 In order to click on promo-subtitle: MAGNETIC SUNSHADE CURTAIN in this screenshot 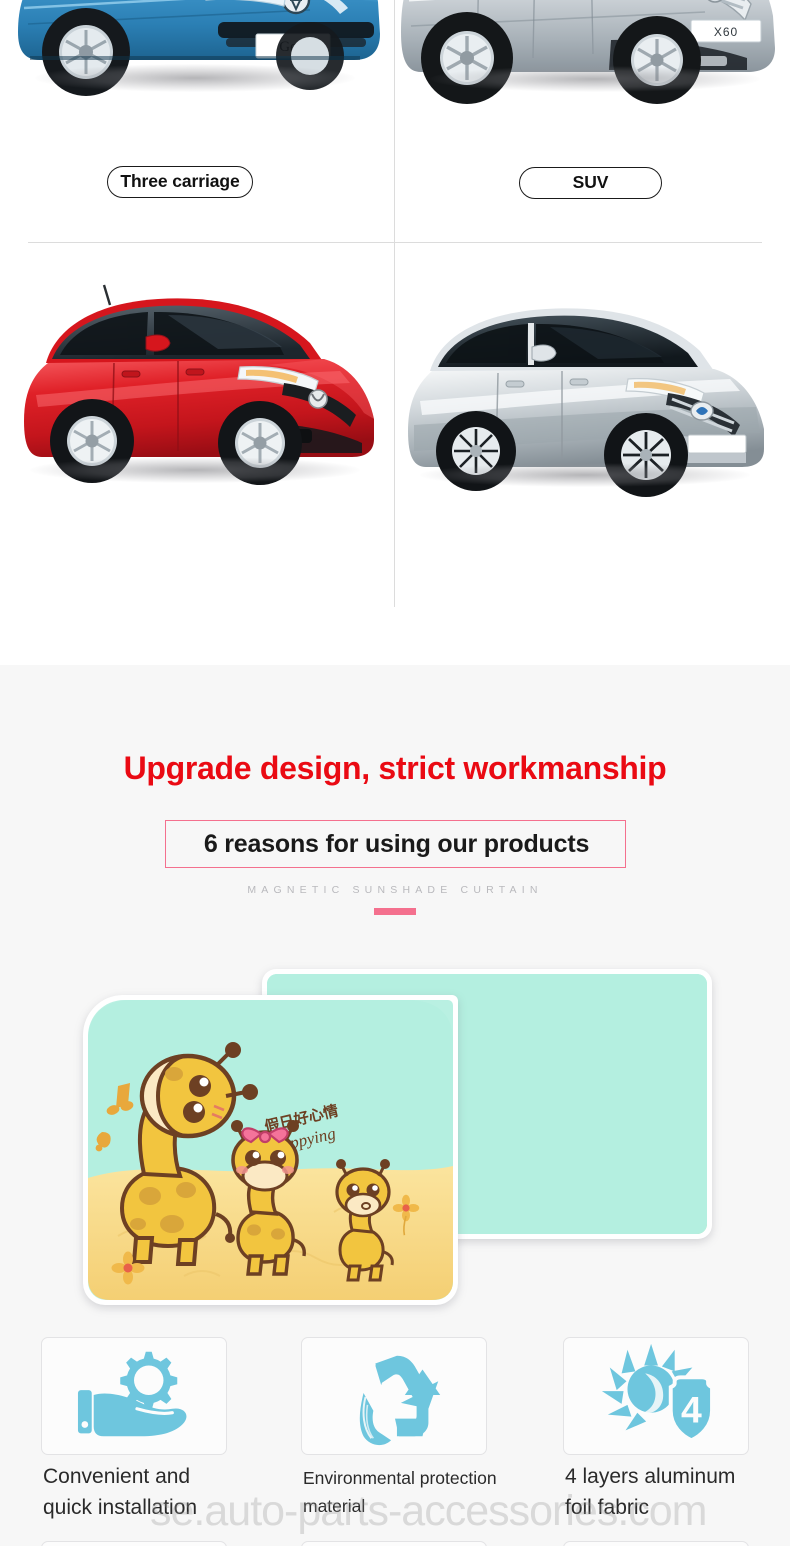, I will do `click(395, 890)`.